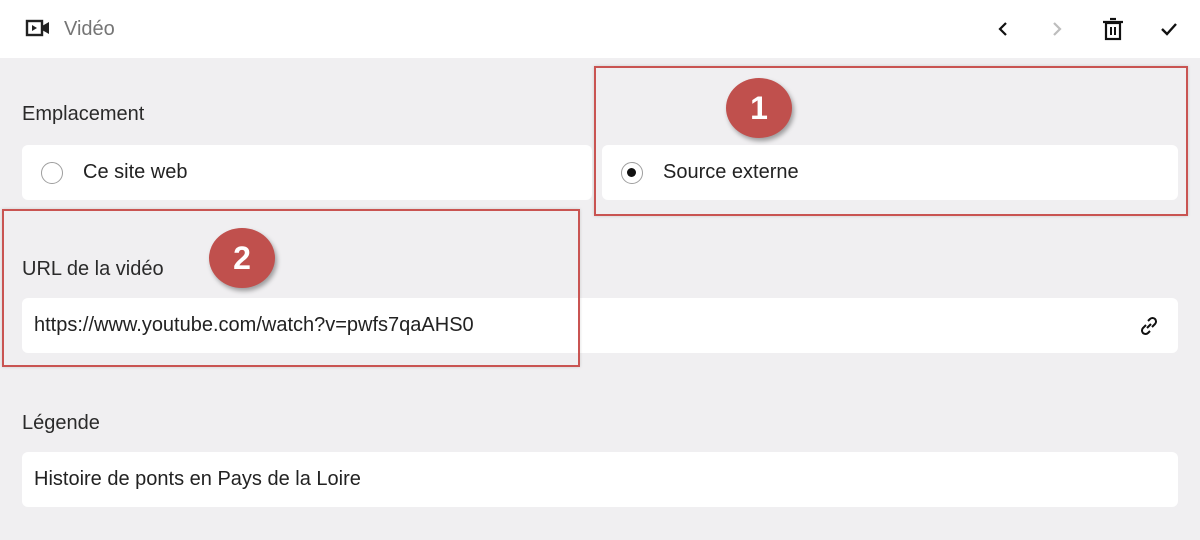  What do you see at coordinates (52, 173) in the screenshot?
I see `radio-button-unselected` at bounding box center [52, 173].